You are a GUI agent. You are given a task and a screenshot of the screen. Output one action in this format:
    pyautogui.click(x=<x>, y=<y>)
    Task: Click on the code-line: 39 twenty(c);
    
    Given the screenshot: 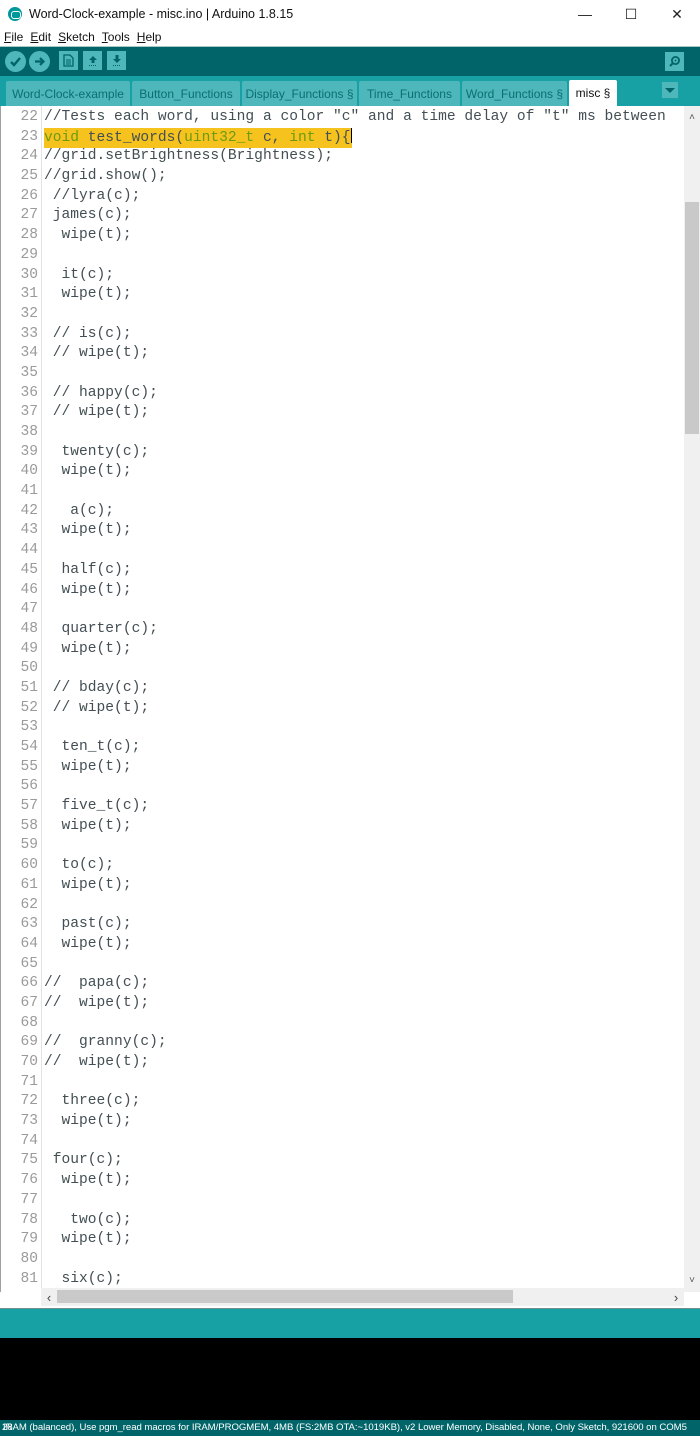 What is the action you would take?
    pyautogui.click(x=343, y=453)
    